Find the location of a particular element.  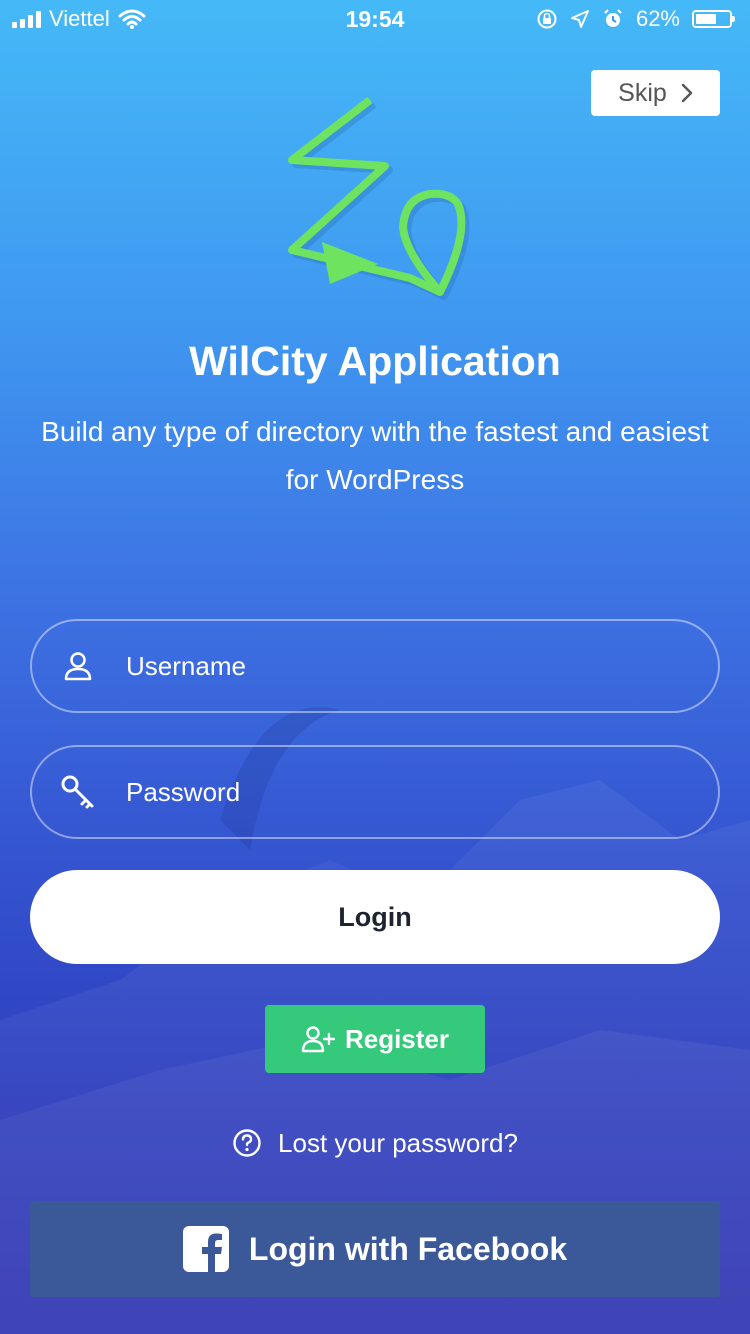

facebook-login-button: Login with Facebook is located at coordinates (375, 1249).